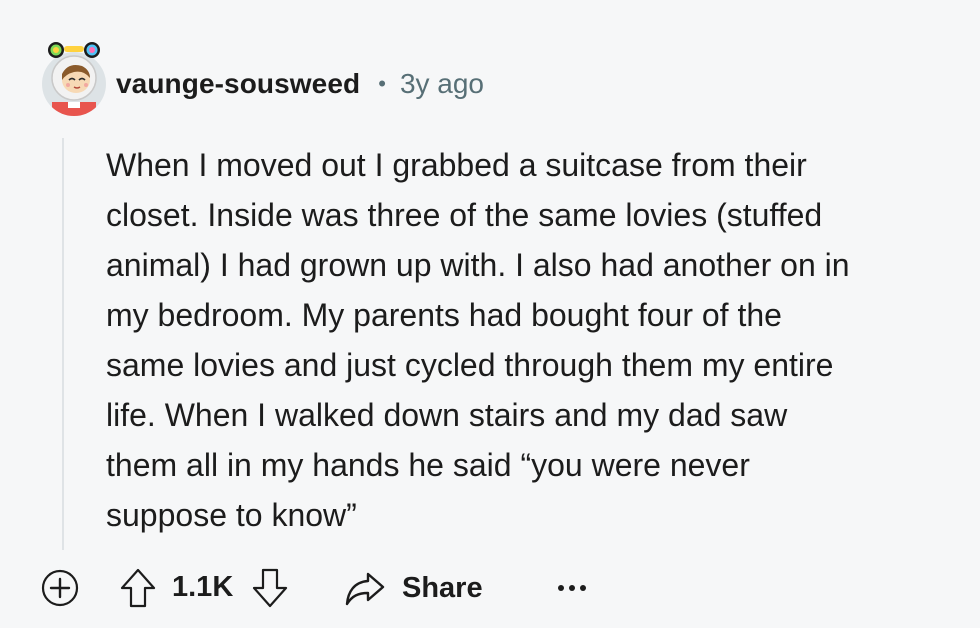 The width and height of the screenshot is (980, 628). I want to click on ellipsis-icon, so click(572, 588).